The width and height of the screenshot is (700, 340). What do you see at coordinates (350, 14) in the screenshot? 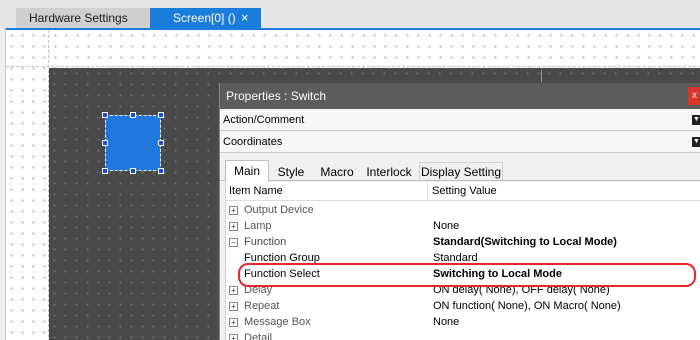
I see `document-tab-strip: Hardware Settings Screen[0] () ×` at bounding box center [350, 14].